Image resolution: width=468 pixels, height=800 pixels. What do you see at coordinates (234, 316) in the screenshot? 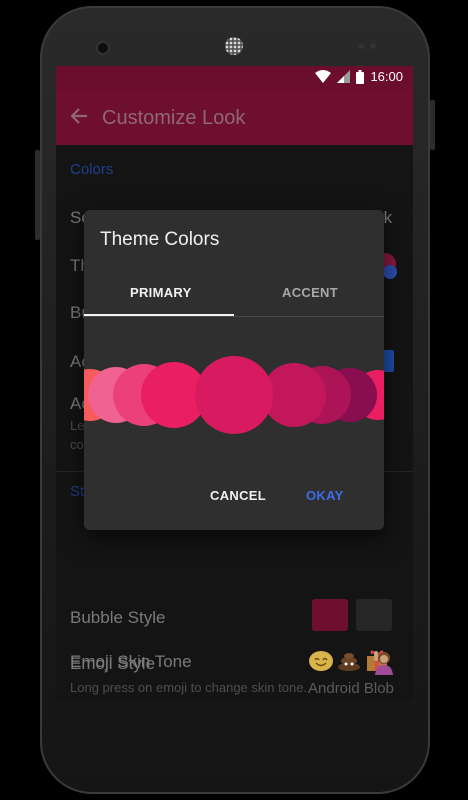
I see `tab-divider` at bounding box center [234, 316].